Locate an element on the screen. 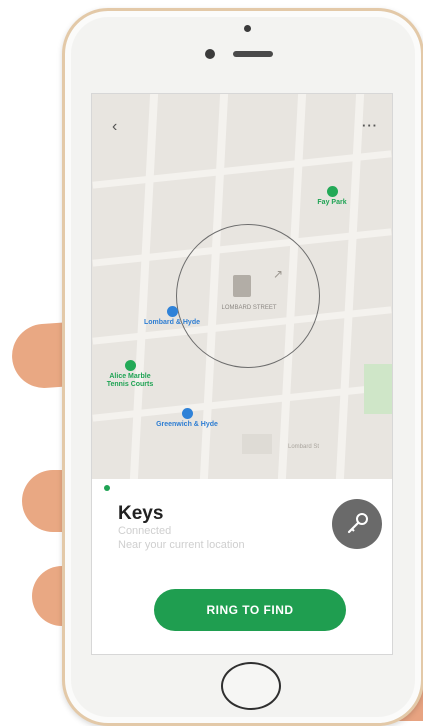  pin-label: Fay Park is located at coordinates (332, 202).